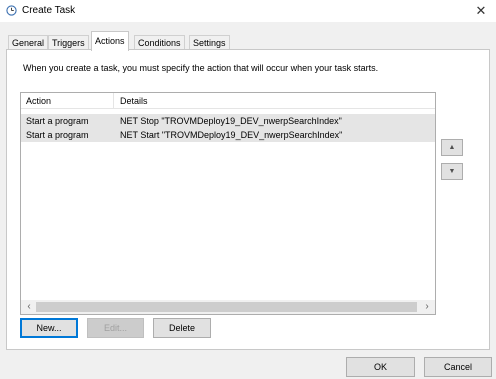 The height and width of the screenshot is (379, 496). Describe the element at coordinates (248, 11) in the screenshot. I see `title-bar: Create Task ✕` at that location.